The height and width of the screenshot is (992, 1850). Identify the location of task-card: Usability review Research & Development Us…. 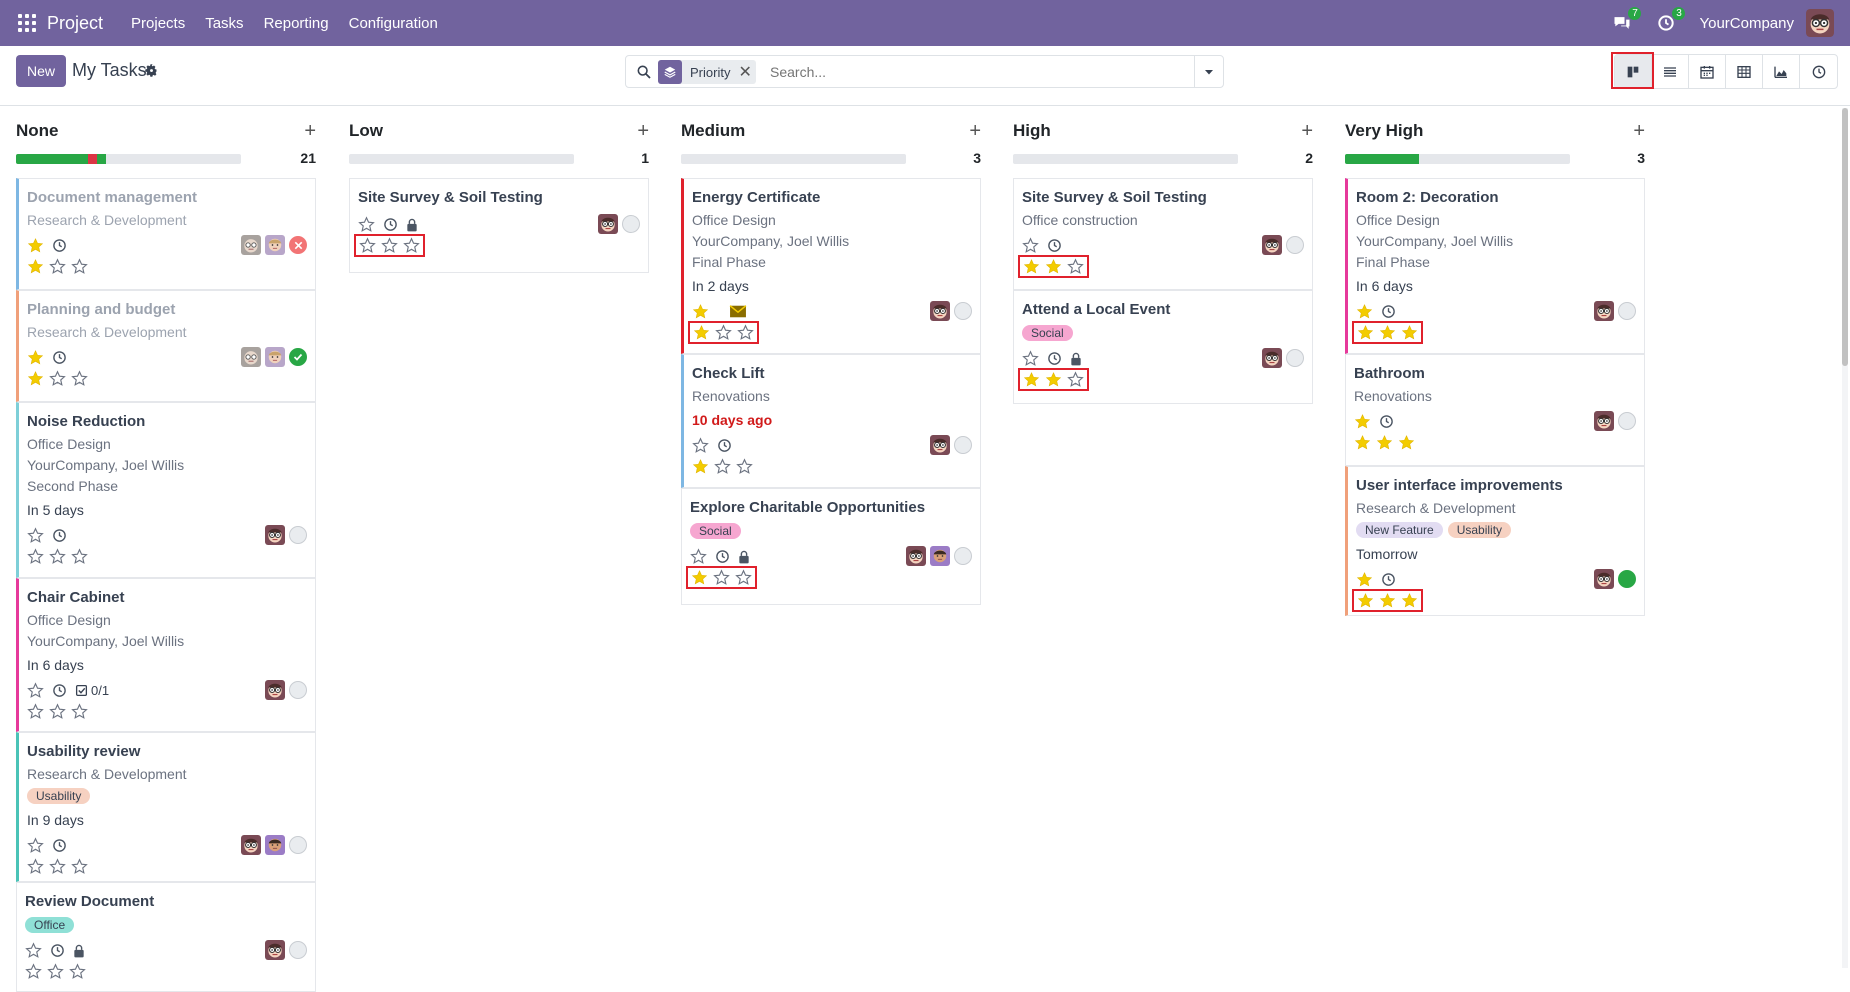
(166, 807).